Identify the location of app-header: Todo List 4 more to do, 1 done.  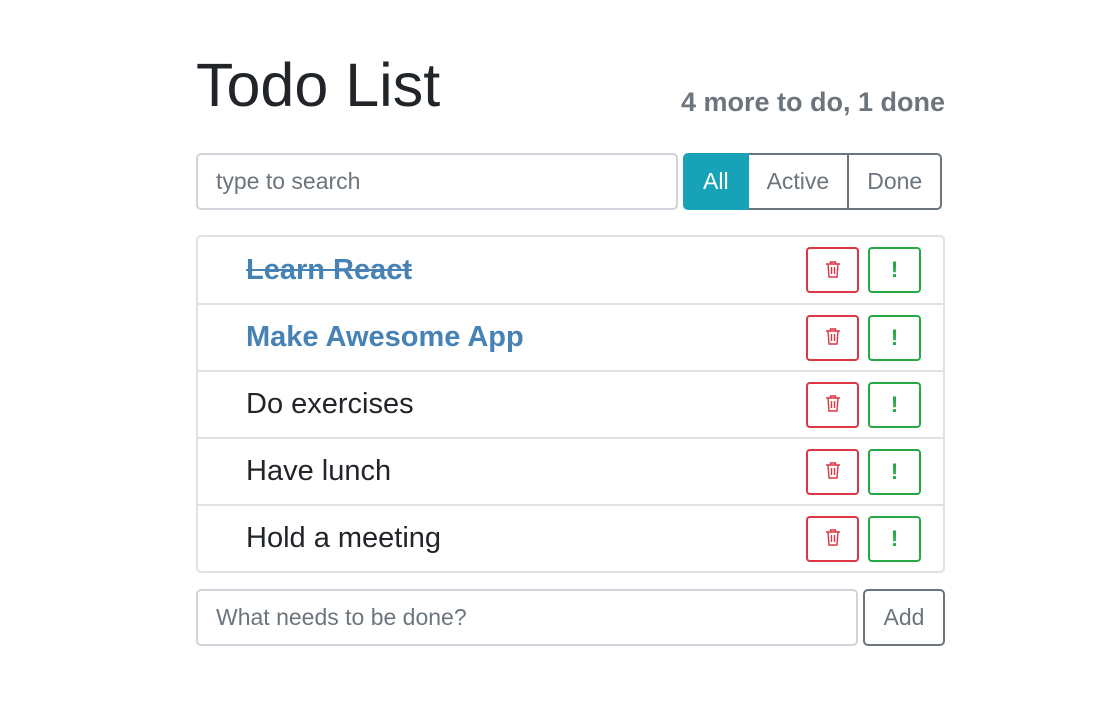
(570, 80).